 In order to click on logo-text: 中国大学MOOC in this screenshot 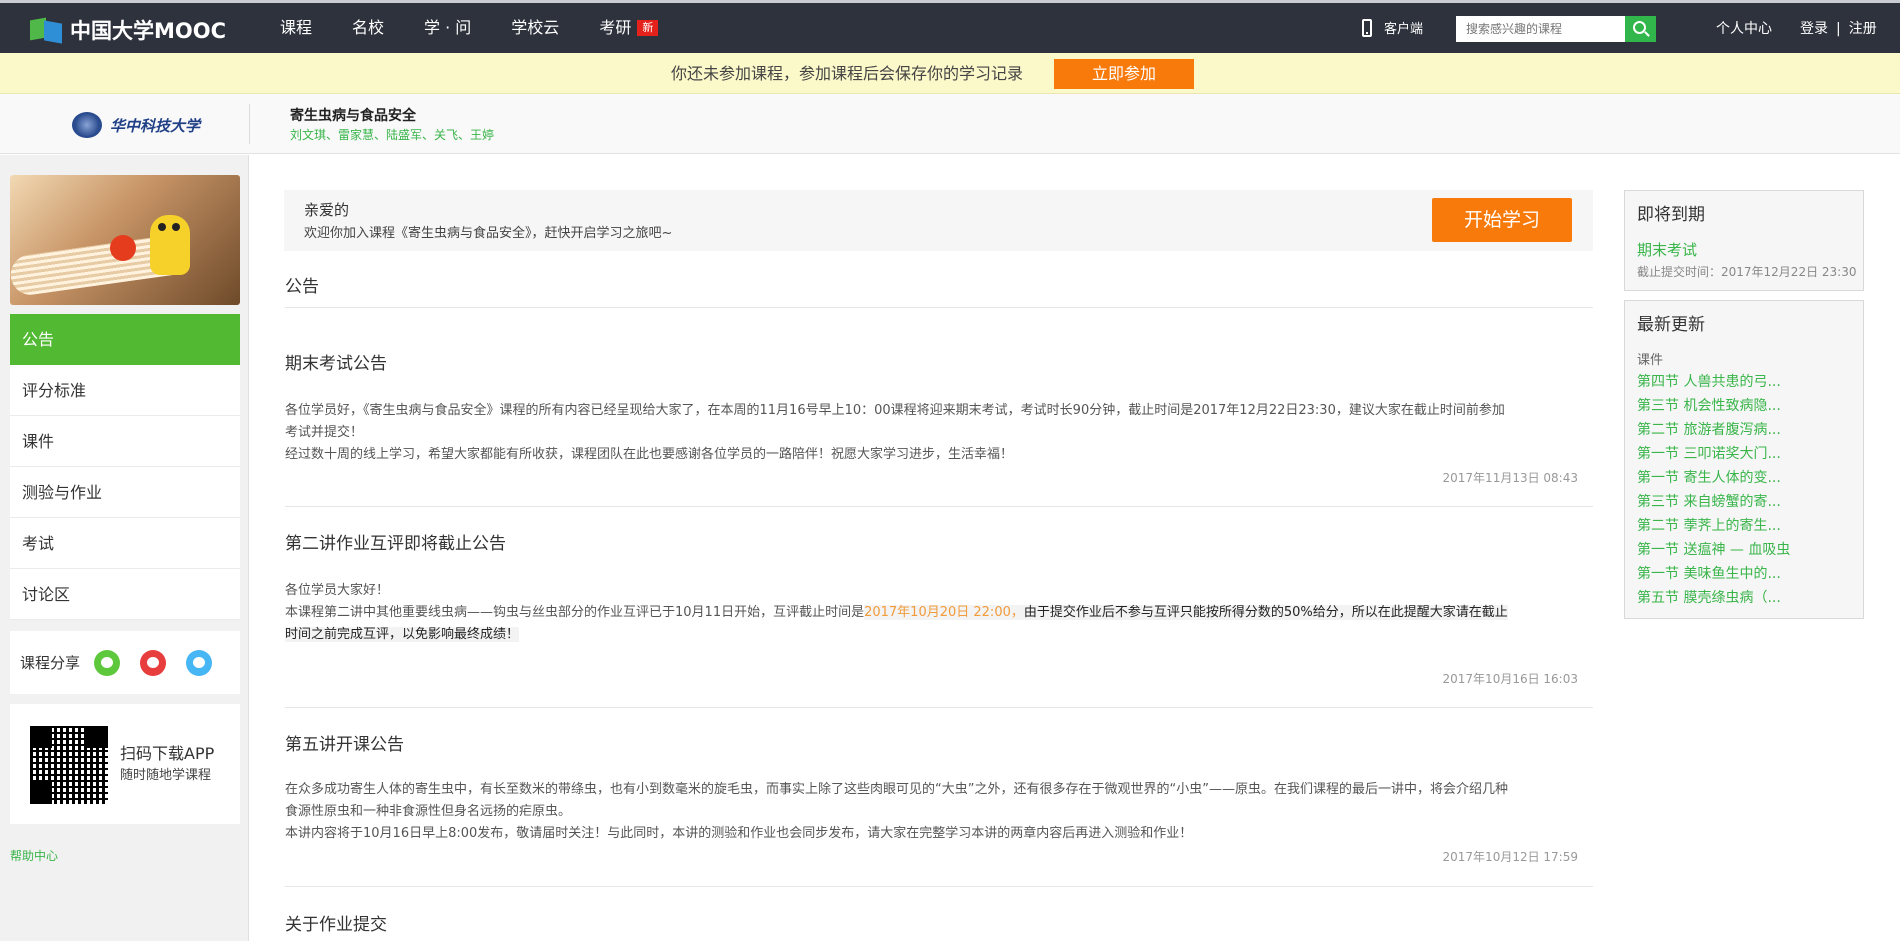, I will do `click(148, 31)`.